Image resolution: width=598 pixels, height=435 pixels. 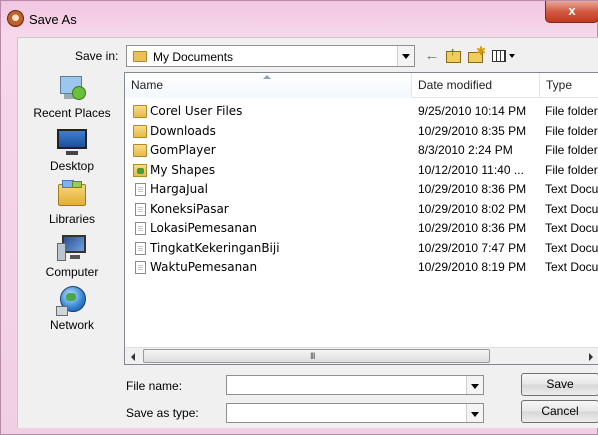 I want to click on column-header-row: Name Date modified Type, so click(x=361, y=85).